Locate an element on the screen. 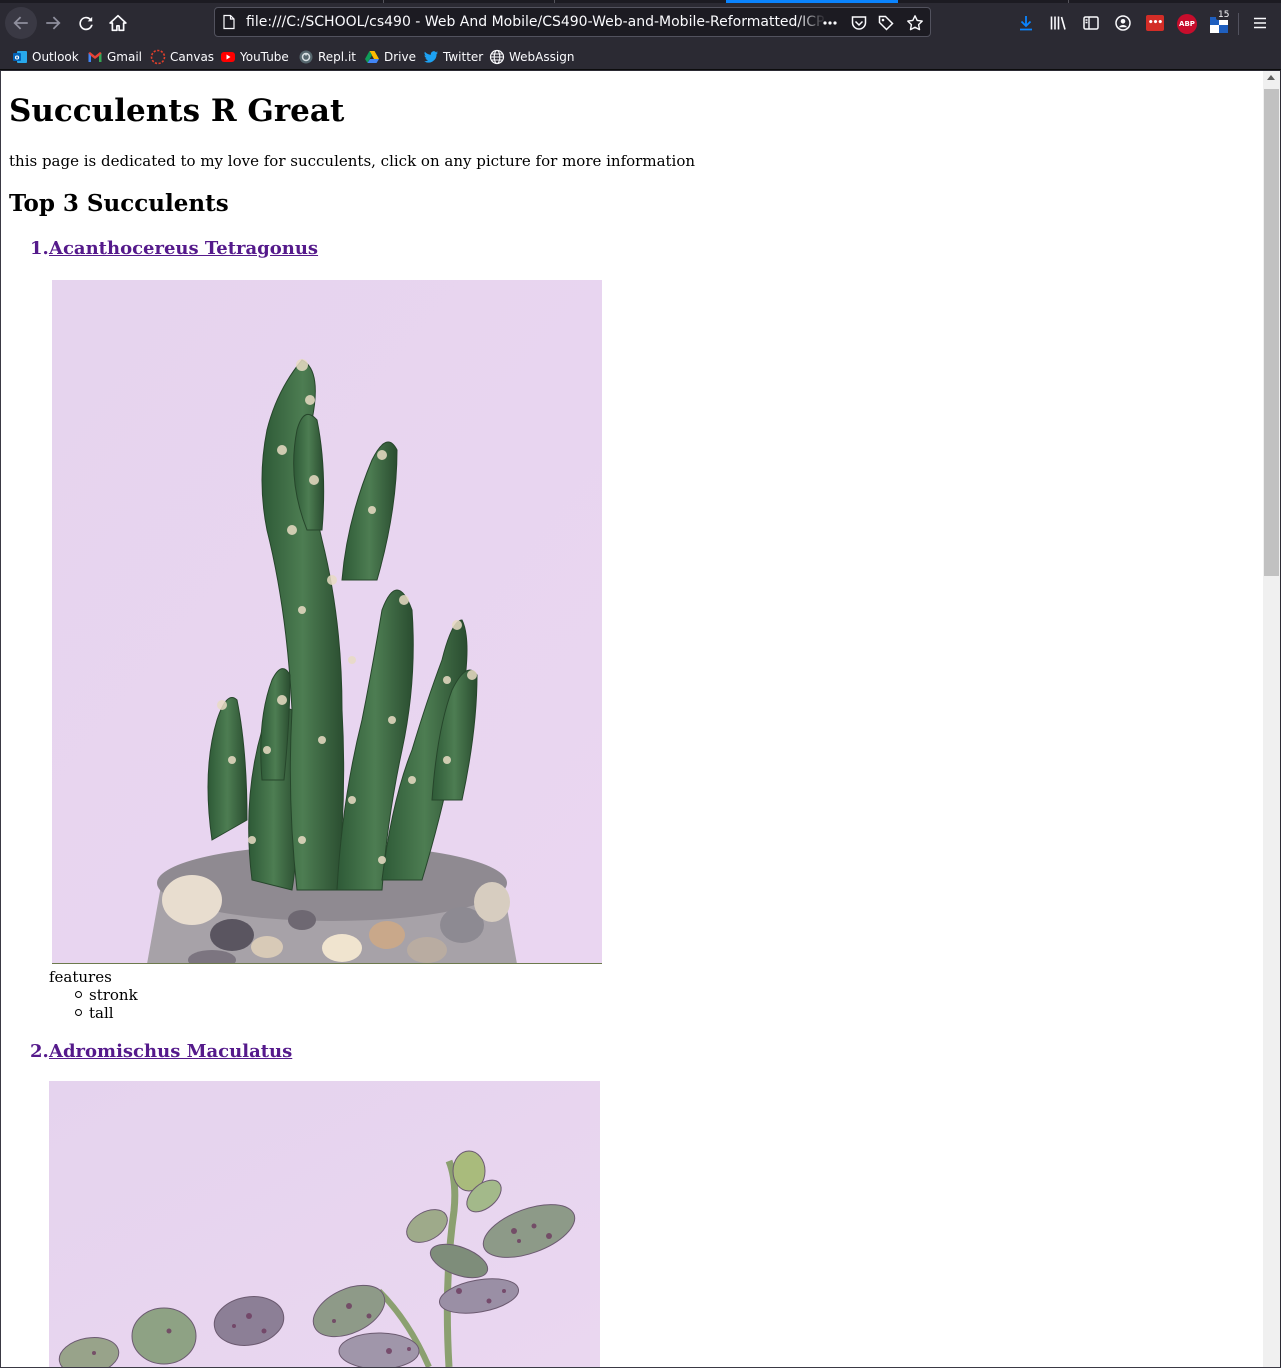 The width and height of the screenshot is (1281, 1368). star-bookmark-icon is located at coordinates (915, 23).